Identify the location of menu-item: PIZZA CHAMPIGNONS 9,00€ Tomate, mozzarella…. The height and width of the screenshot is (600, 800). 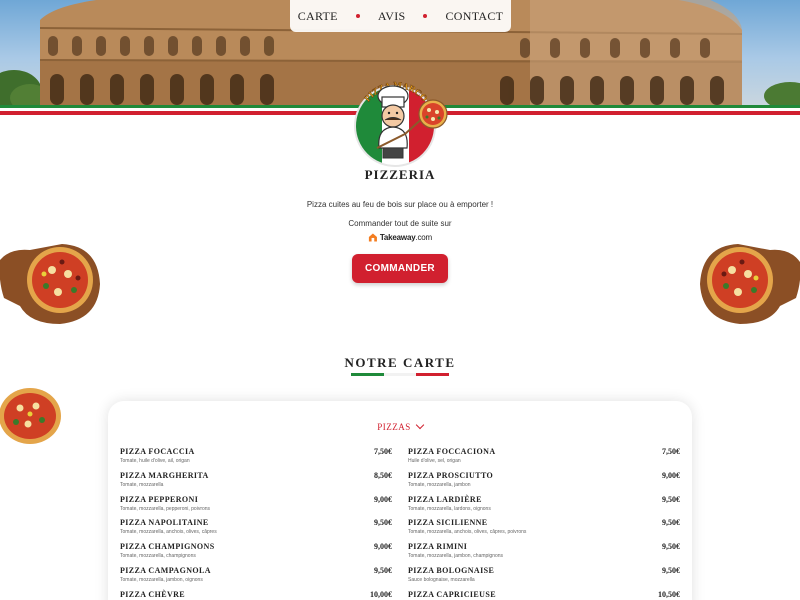
(256, 554).